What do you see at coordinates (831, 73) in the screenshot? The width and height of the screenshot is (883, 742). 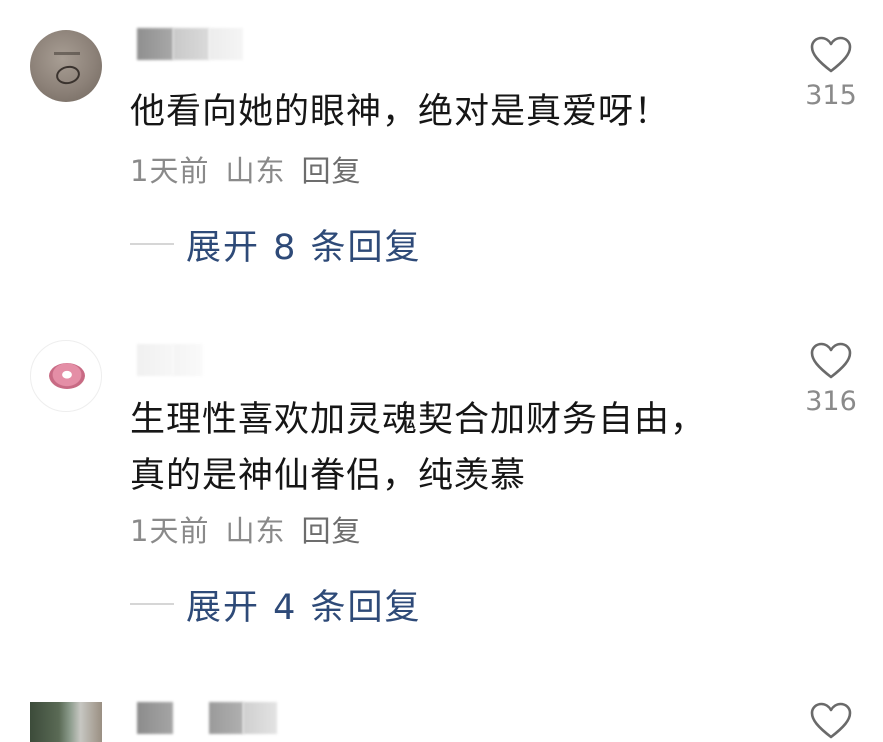 I see `like-button: 315` at bounding box center [831, 73].